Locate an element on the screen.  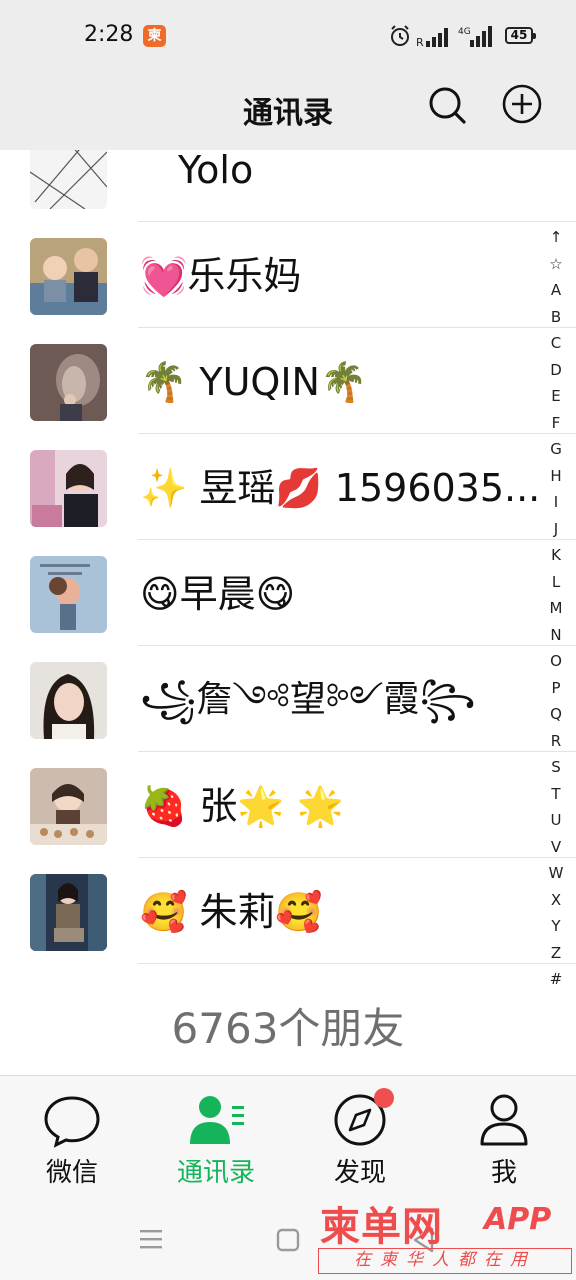
watermark-logo: 柬单网 APP 在柬华人都在用 is located at coordinates (445, 1235).